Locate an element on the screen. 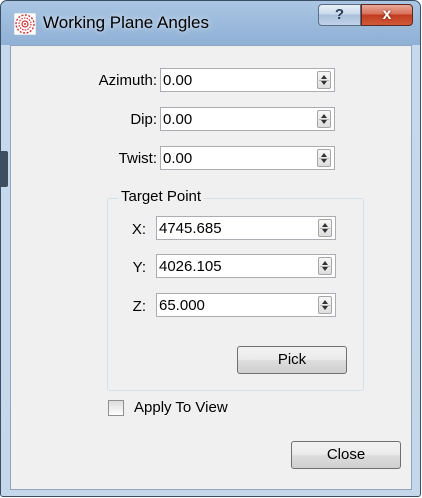  dip-spinner is located at coordinates (324, 119).